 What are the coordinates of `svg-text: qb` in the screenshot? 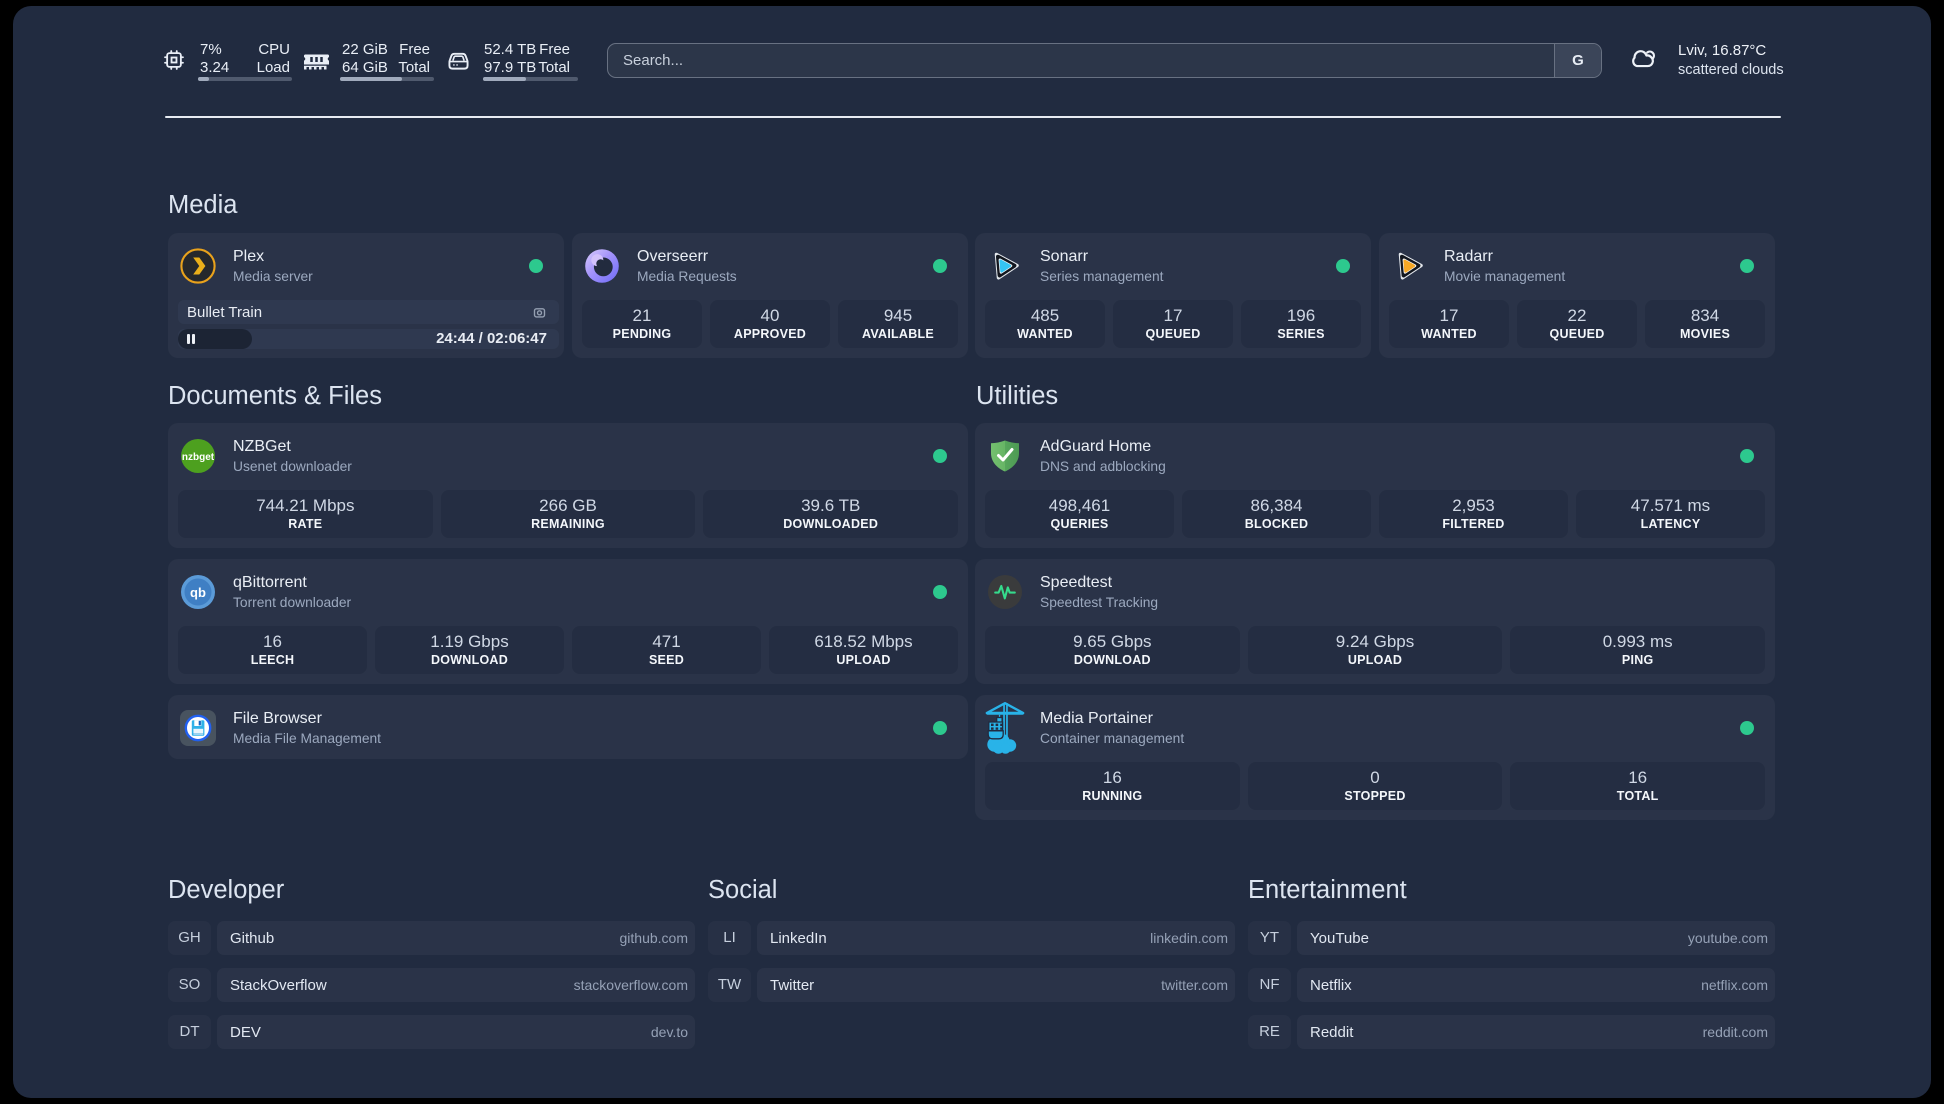 It's located at (198, 592).